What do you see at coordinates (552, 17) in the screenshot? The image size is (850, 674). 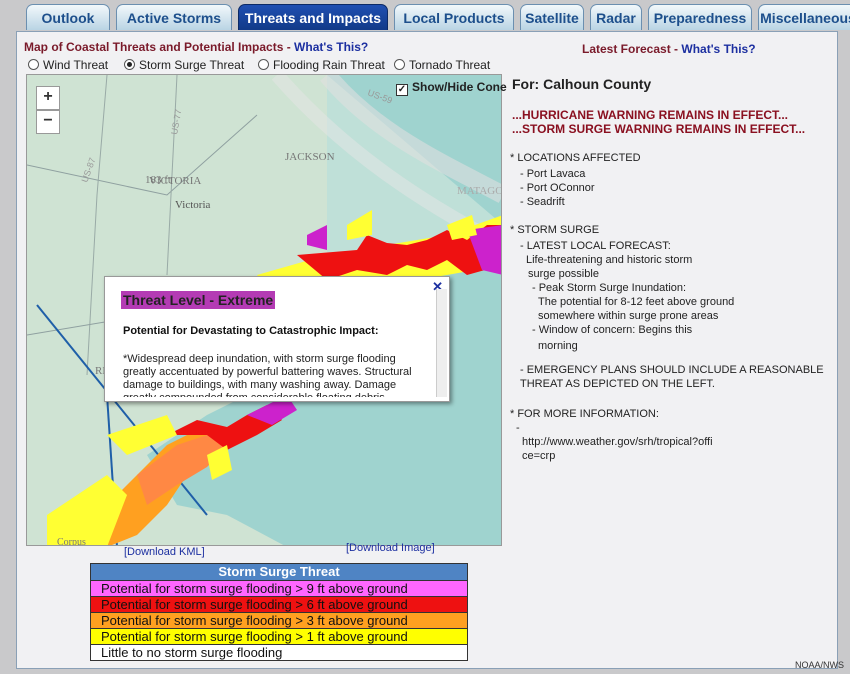 I see `tab-satellite: Satellite` at bounding box center [552, 17].